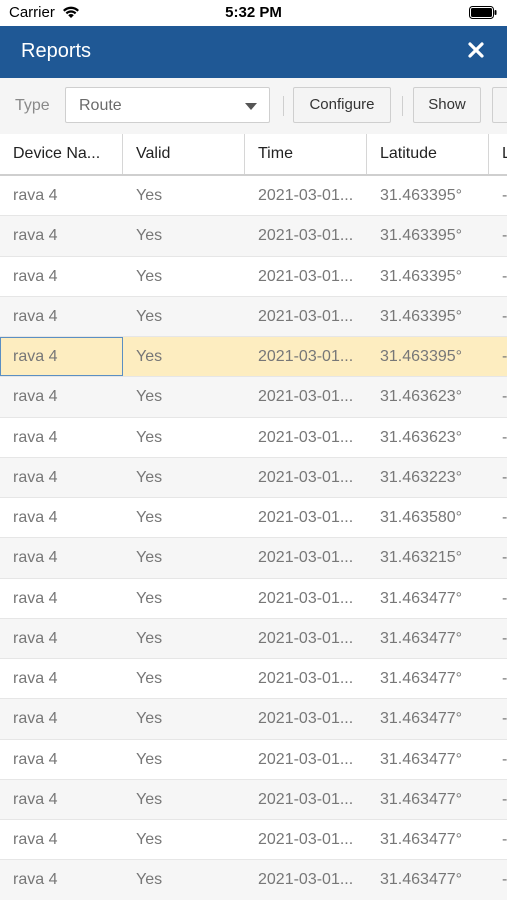 The width and height of the screenshot is (507, 900). What do you see at coordinates (498, 154) in the screenshot?
I see `column-header-longitude: L` at bounding box center [498, 154].